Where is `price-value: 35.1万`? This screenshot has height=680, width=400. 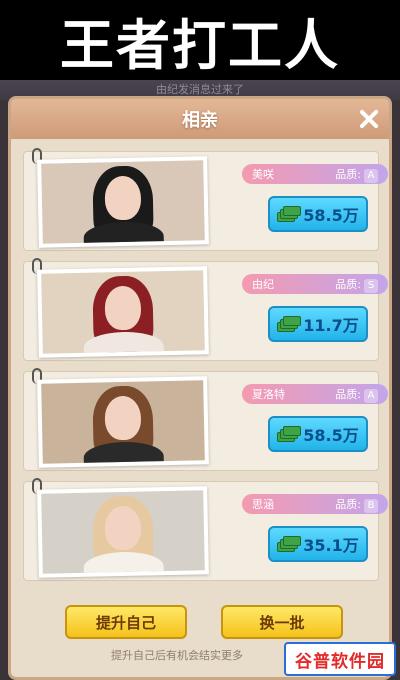 price-value: 35.1万 is located at coordinates (331, 545).